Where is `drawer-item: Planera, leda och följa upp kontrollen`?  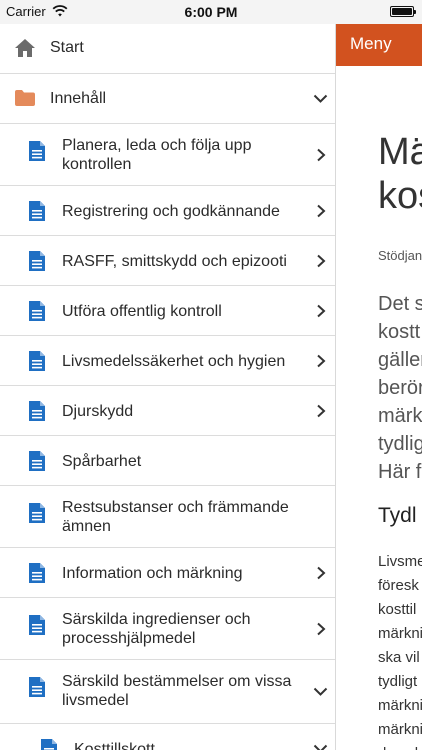
drawer-item: Planera, leda och följa upp kontrollen is located at coordinates (167, 155).